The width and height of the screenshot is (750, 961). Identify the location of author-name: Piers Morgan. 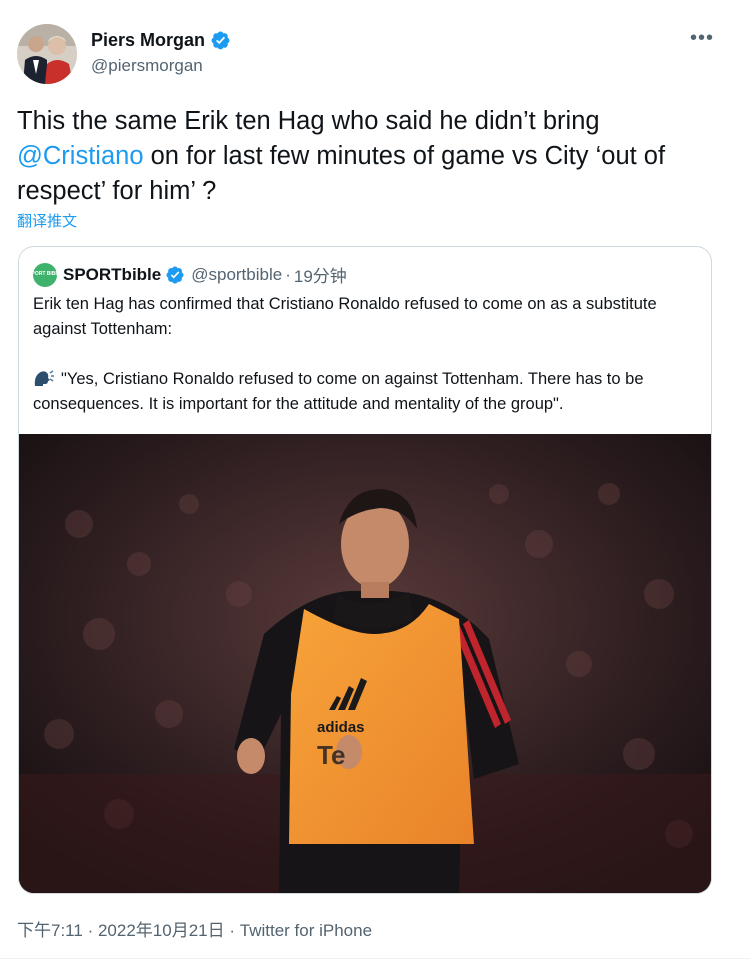
(161, 40).